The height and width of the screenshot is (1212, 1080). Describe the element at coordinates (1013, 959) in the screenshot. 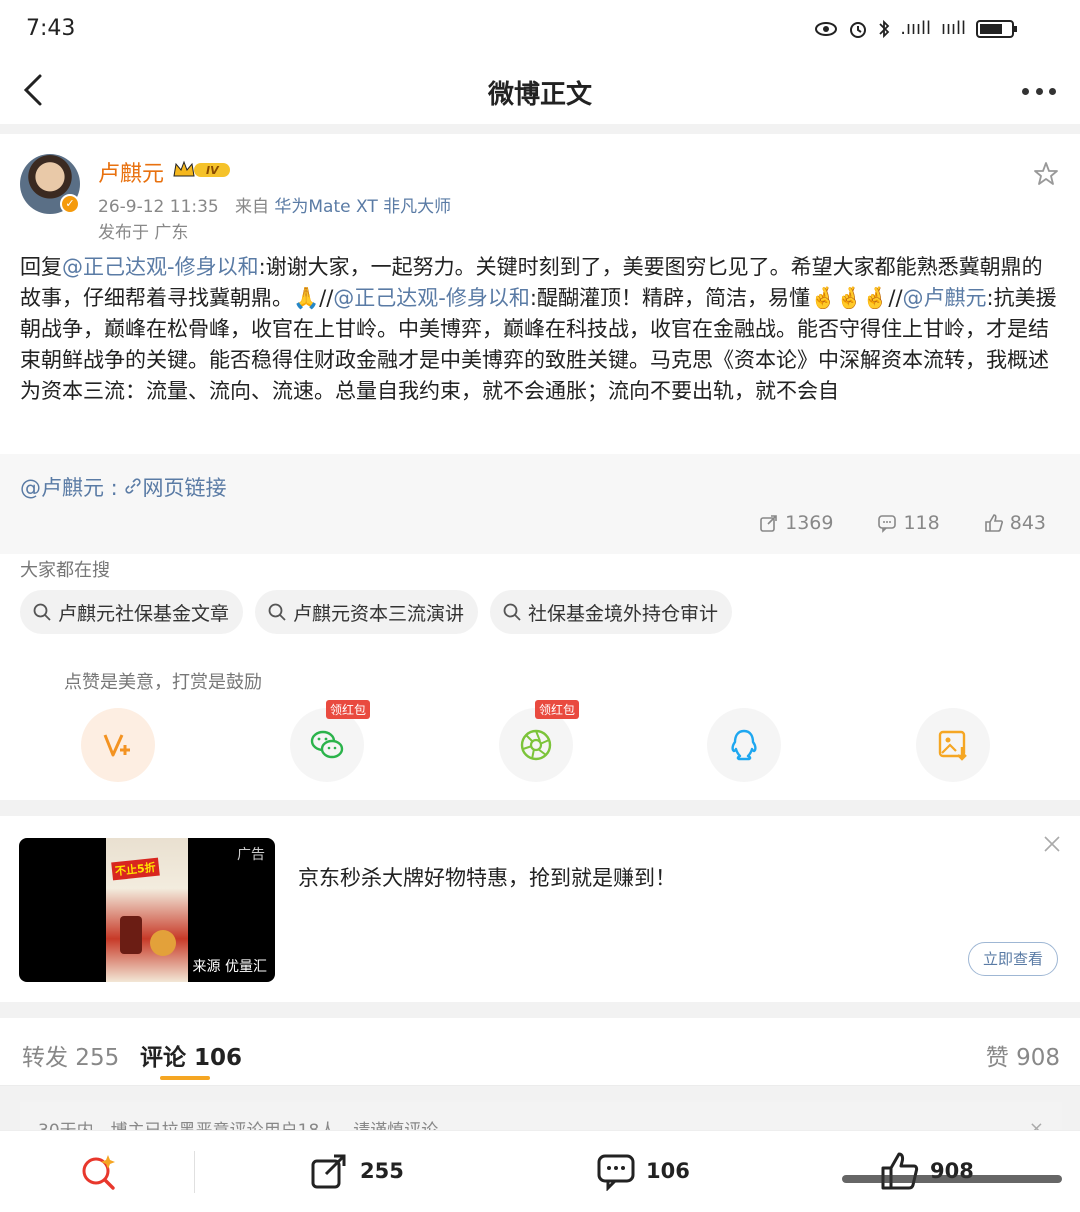

I see `ad-cta-button: 立即查看` at that location.